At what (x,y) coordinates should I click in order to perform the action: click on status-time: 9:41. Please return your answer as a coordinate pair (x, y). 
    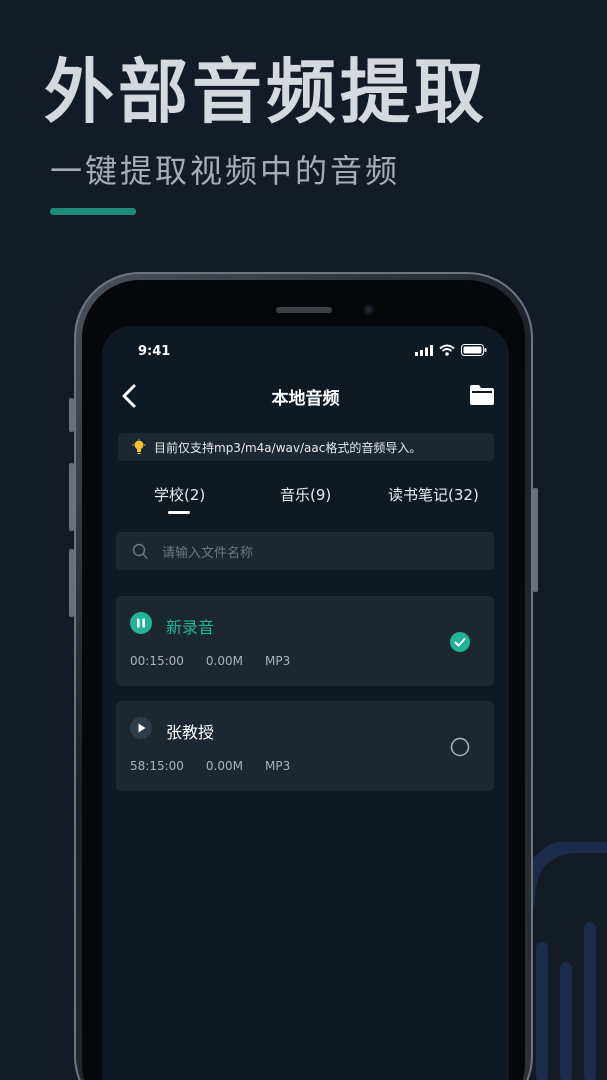
    Looking at the image, I should click on (154, 351).